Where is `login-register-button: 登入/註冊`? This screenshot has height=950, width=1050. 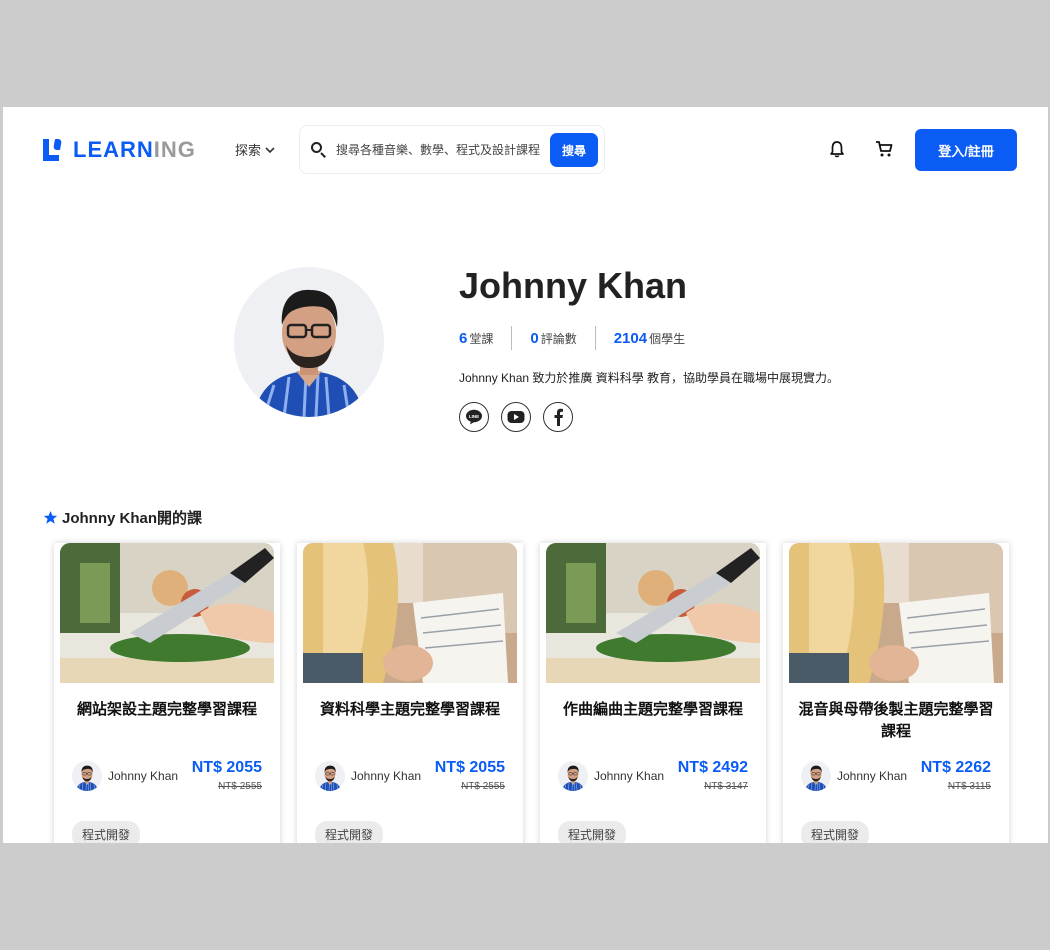 login-register-button: 登入/註冊 is located at coordinates (966, 150).